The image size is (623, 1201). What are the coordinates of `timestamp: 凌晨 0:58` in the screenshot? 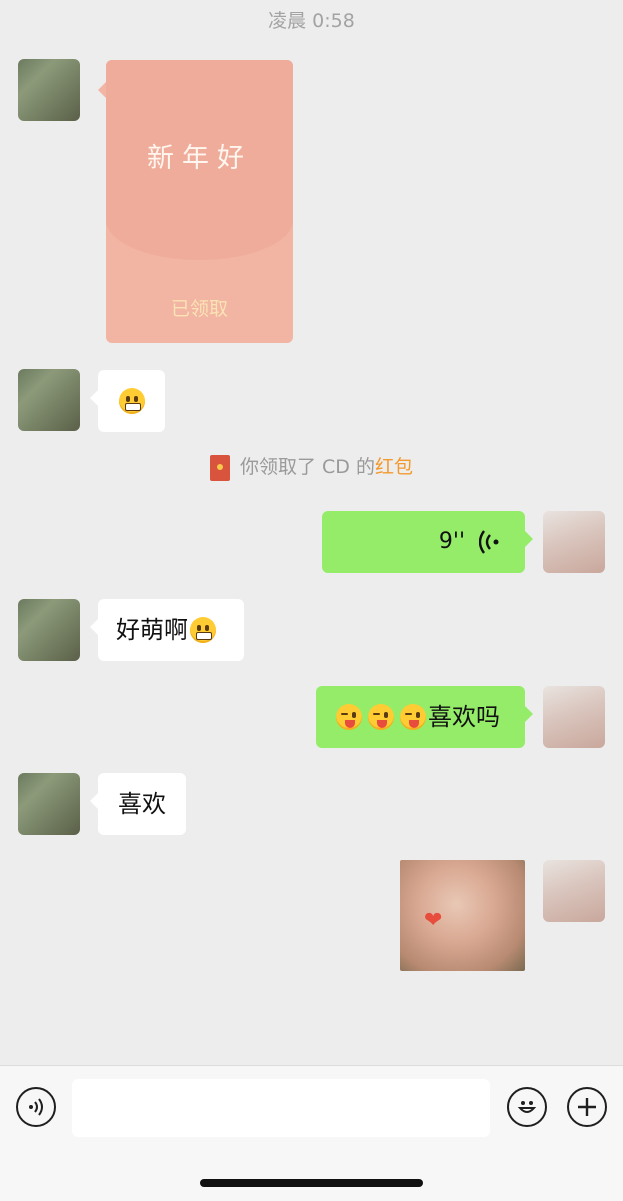 It's located at (311, 21).